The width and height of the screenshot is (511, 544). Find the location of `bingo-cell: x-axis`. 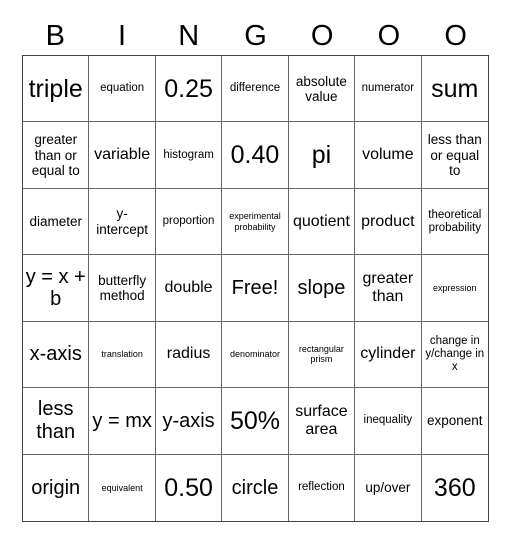

bingo-cell: x-axis is located at coordinates (56, 355).